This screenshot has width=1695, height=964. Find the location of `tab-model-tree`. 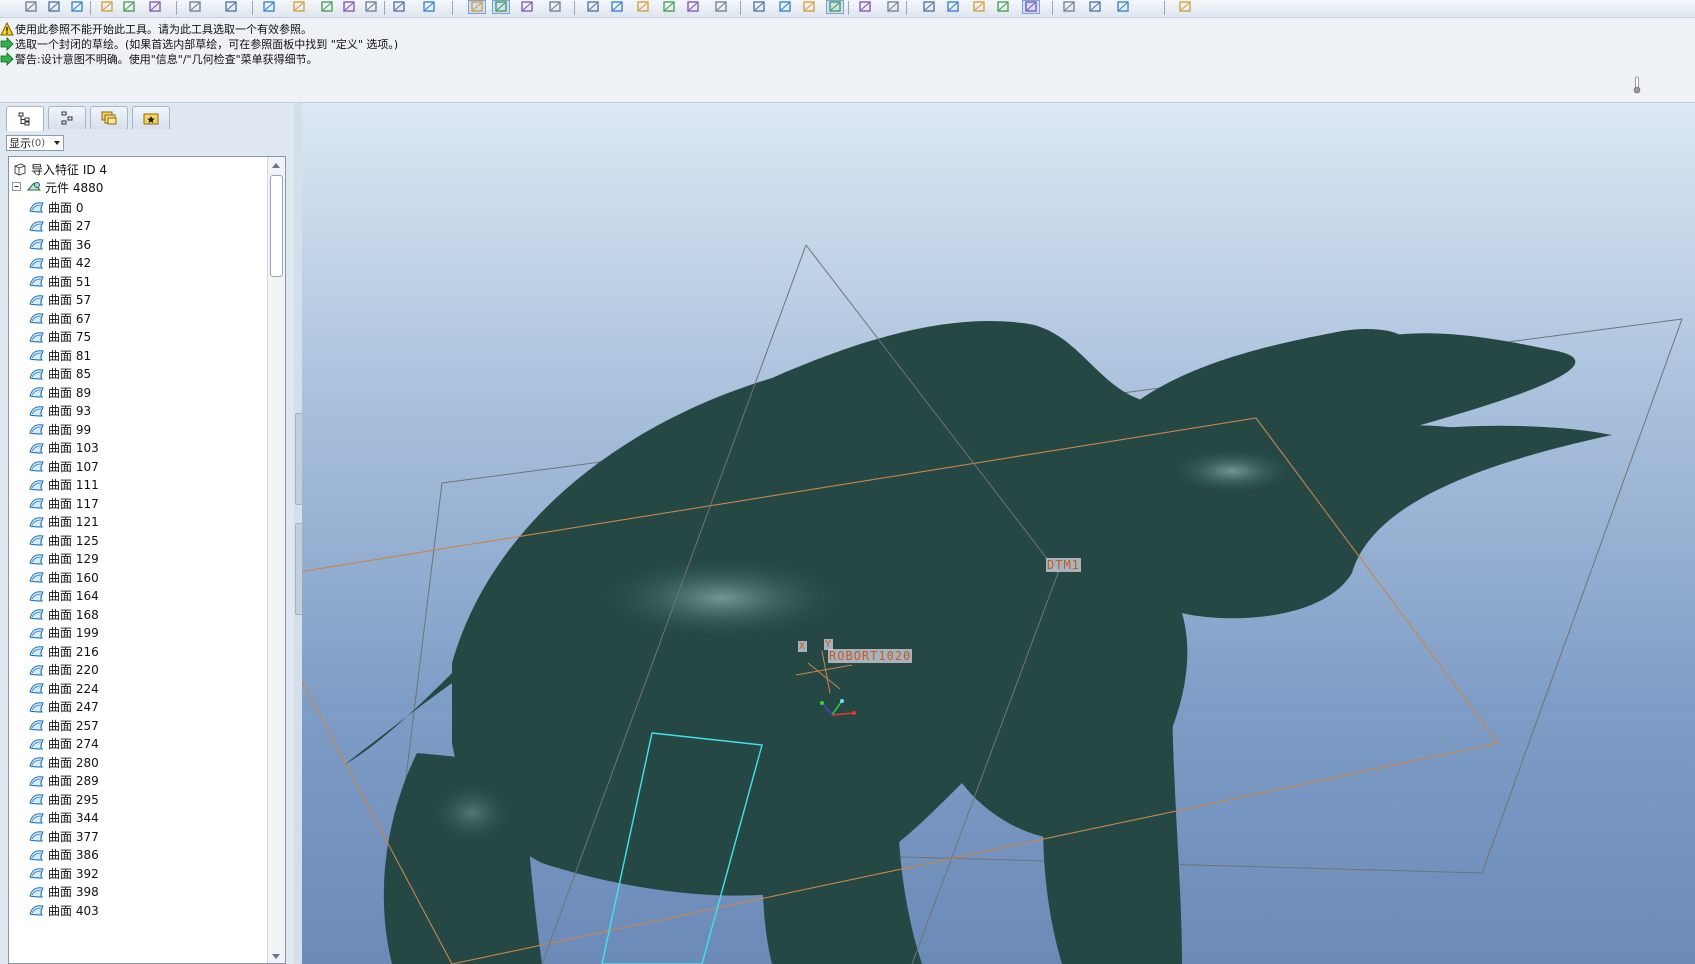

tab-model-tree is located at coordinates (25, 118).